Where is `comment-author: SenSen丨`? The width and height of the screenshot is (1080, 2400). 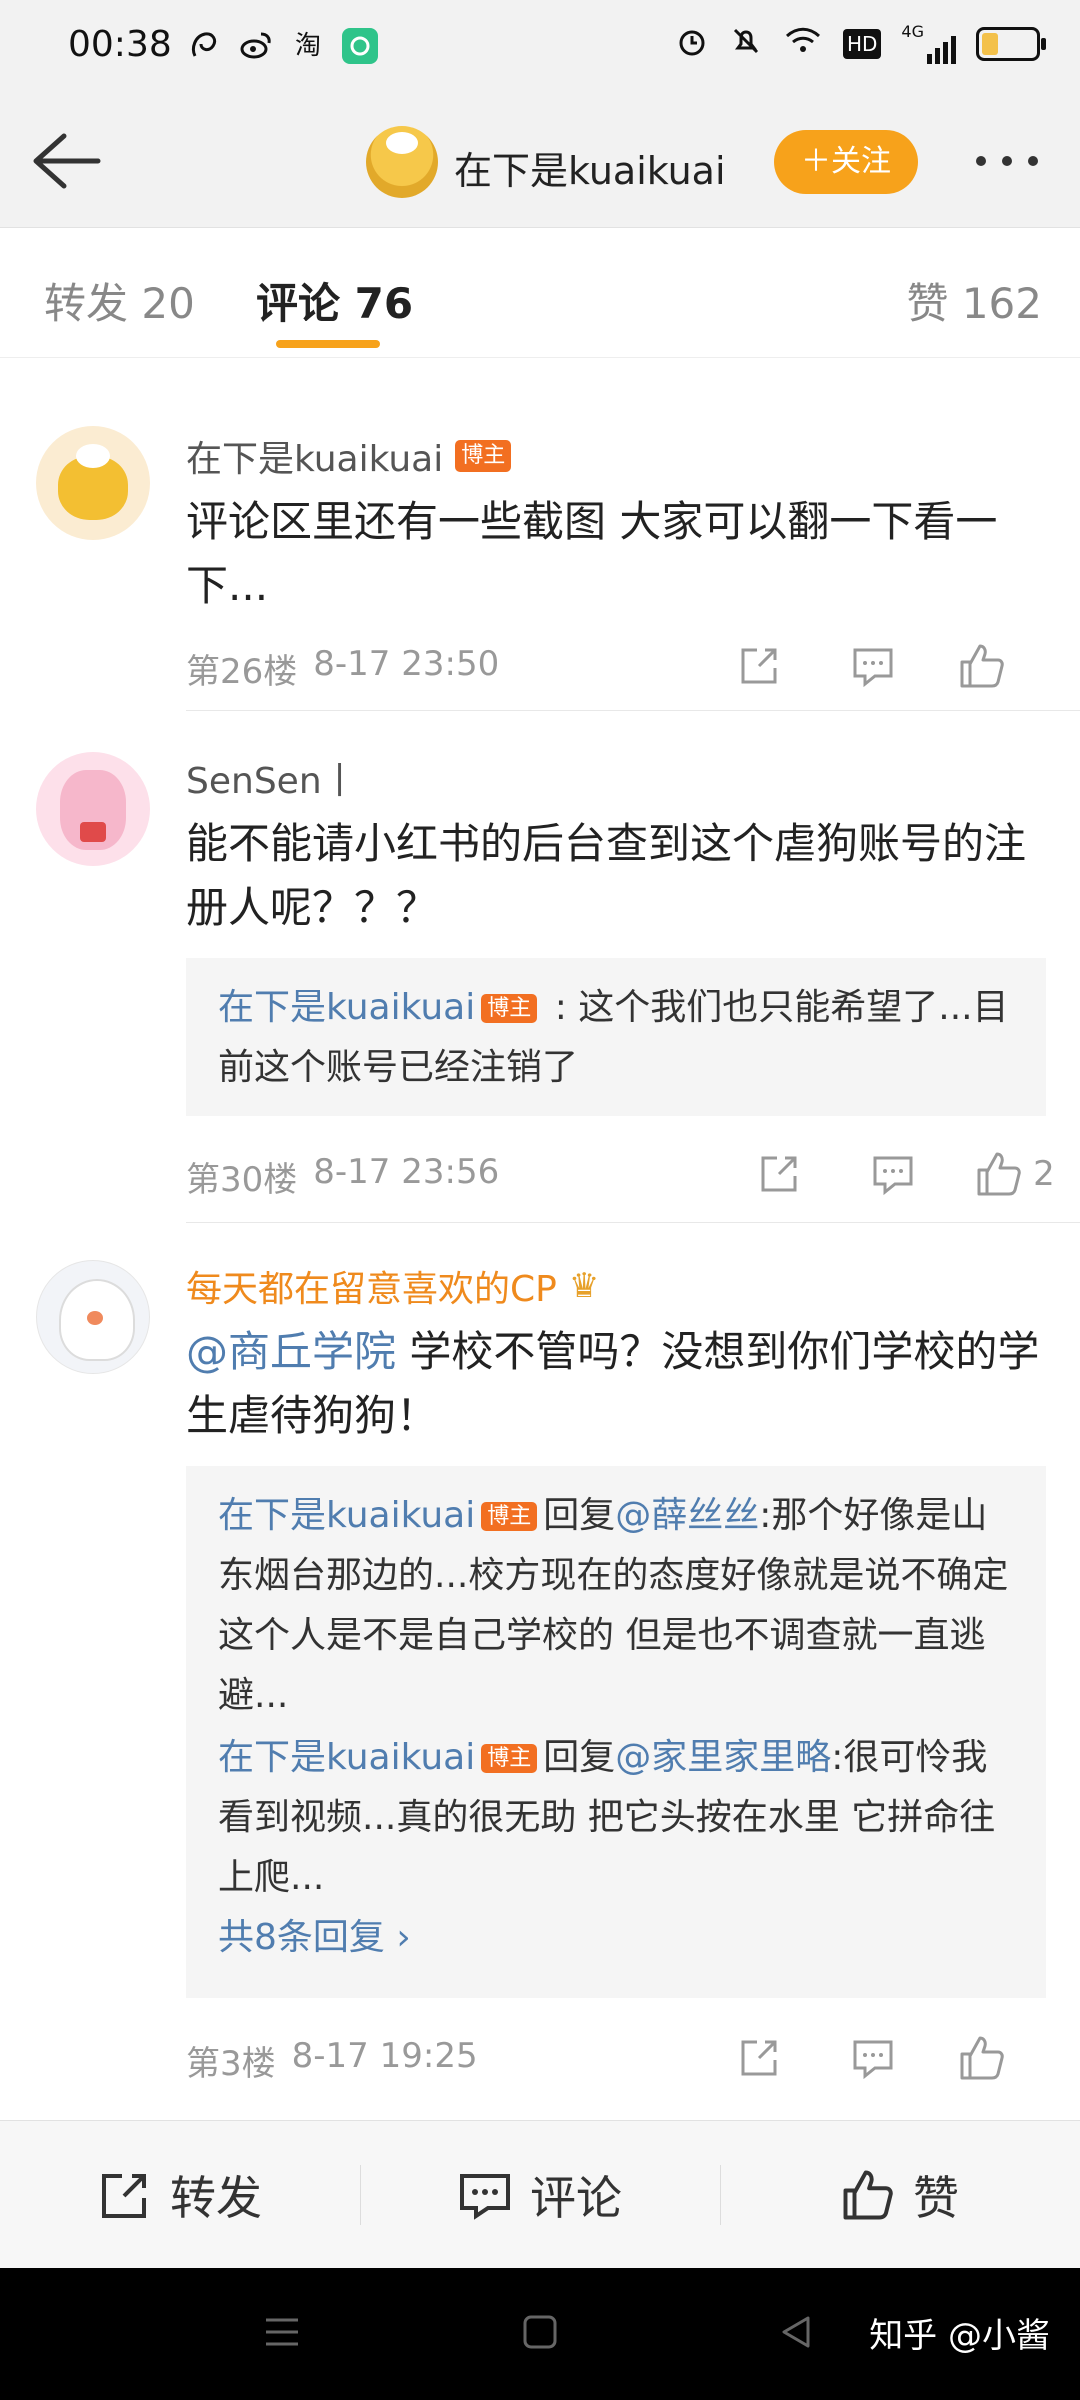 comment-author: SenSen丨 is located at coordinates (272, 778).